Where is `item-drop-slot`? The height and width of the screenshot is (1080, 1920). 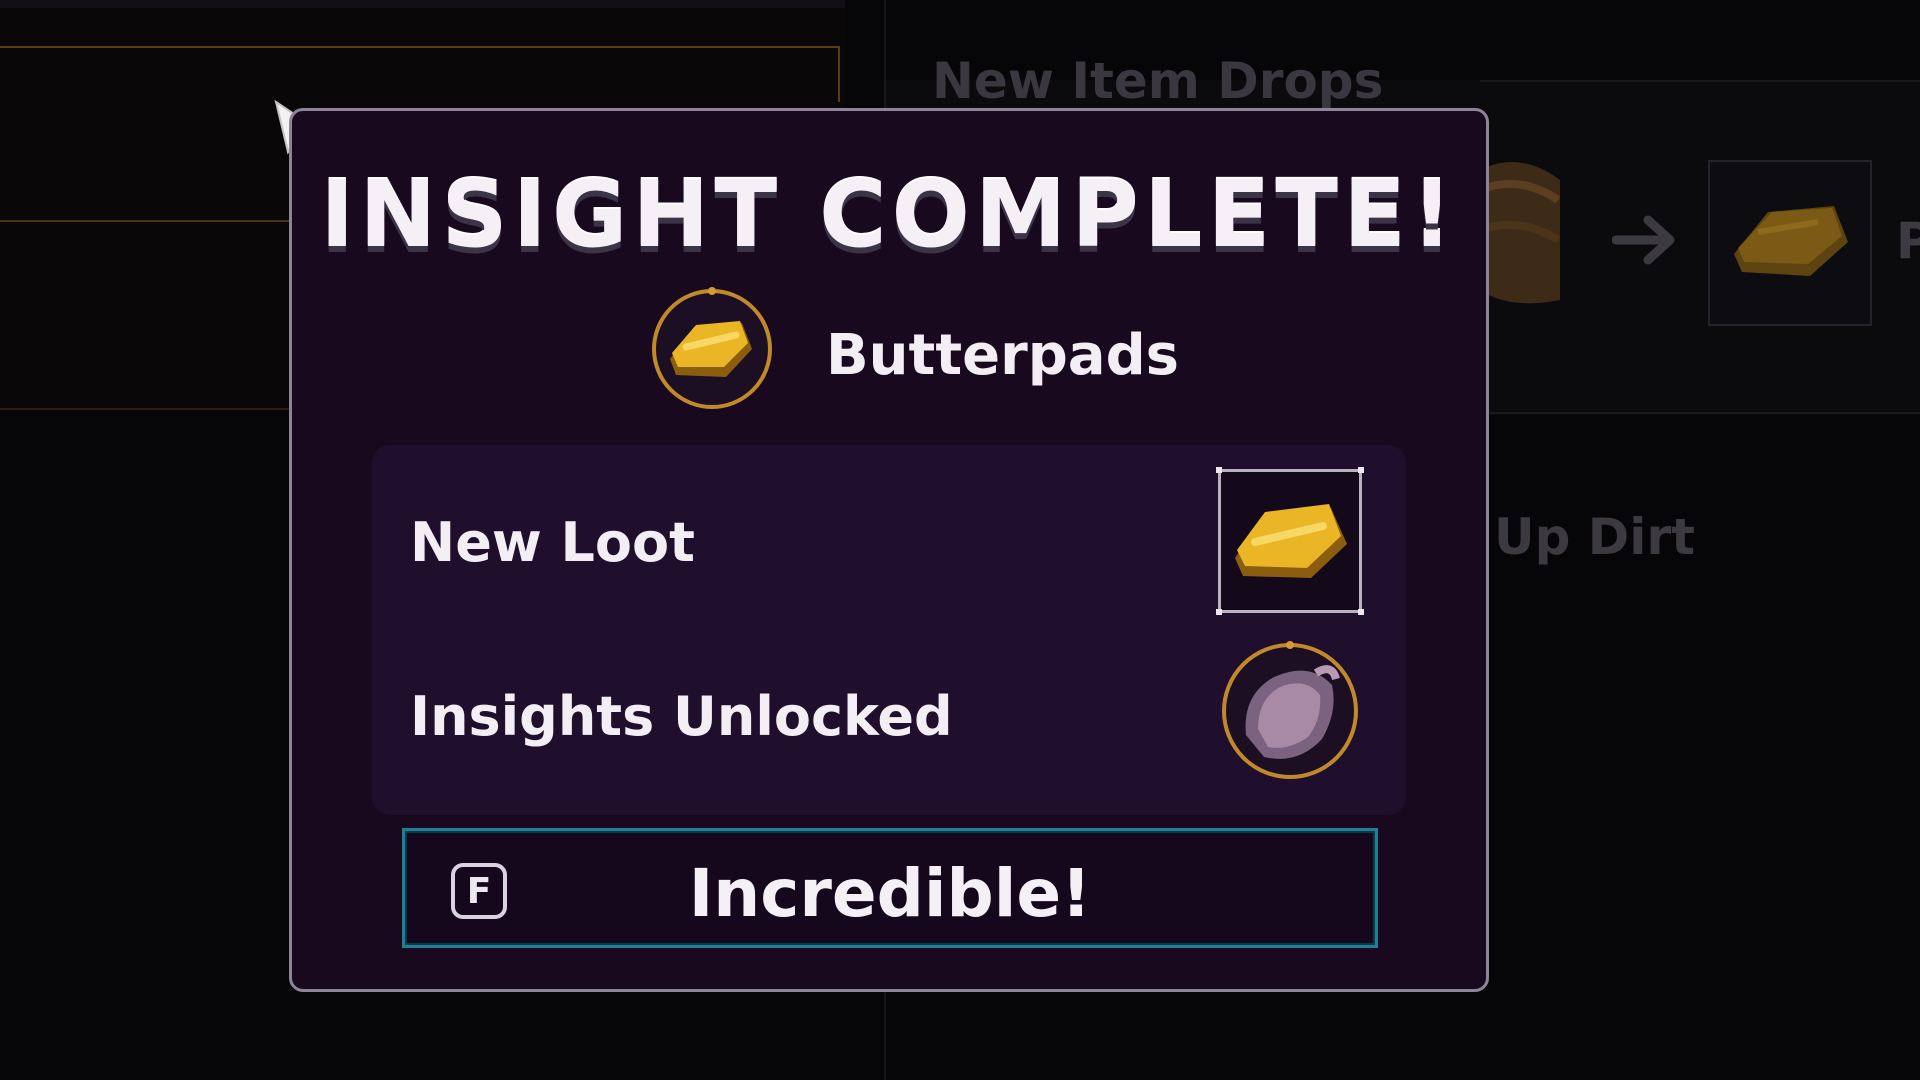 item-drop-slot is located at coordinates (1790, 243).